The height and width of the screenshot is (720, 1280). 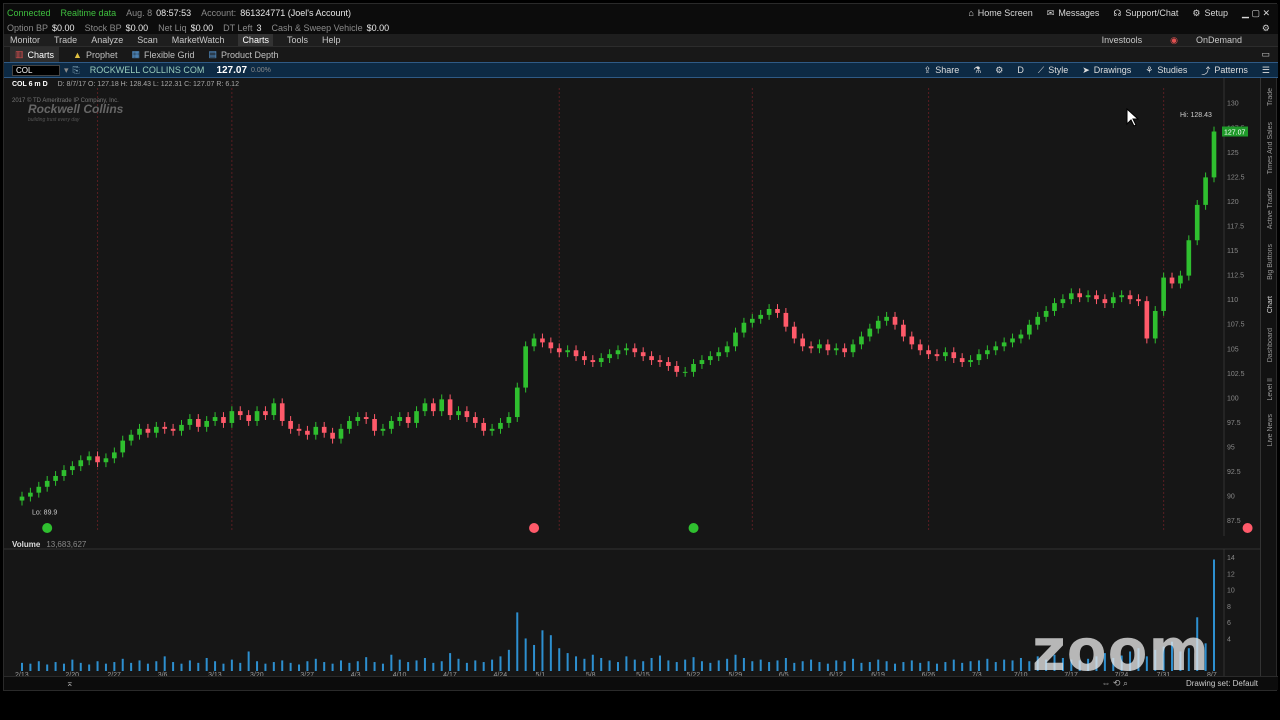 What do you see at coordinates (1236, 325) in the screenshot?
I see `y-tick-label: 107.5` at bounding box center [1236, 325].